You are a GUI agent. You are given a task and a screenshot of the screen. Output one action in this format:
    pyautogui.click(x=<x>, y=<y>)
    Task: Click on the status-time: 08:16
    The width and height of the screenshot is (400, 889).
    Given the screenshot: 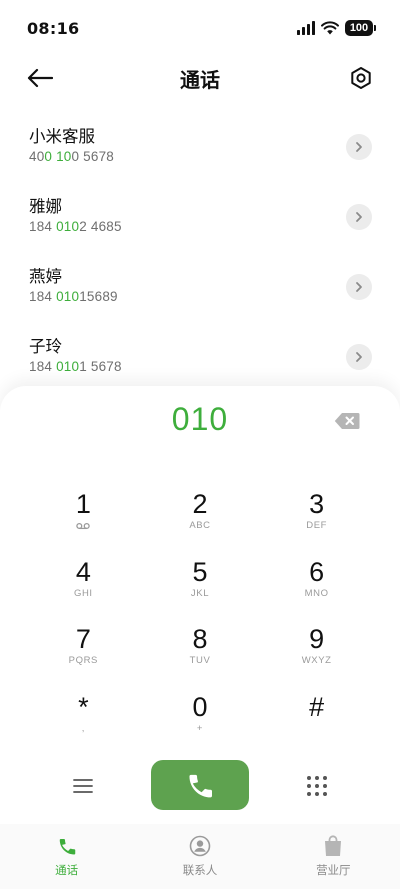 What is the action you would take?
    pyautogui.click(x=53, y=28)
    